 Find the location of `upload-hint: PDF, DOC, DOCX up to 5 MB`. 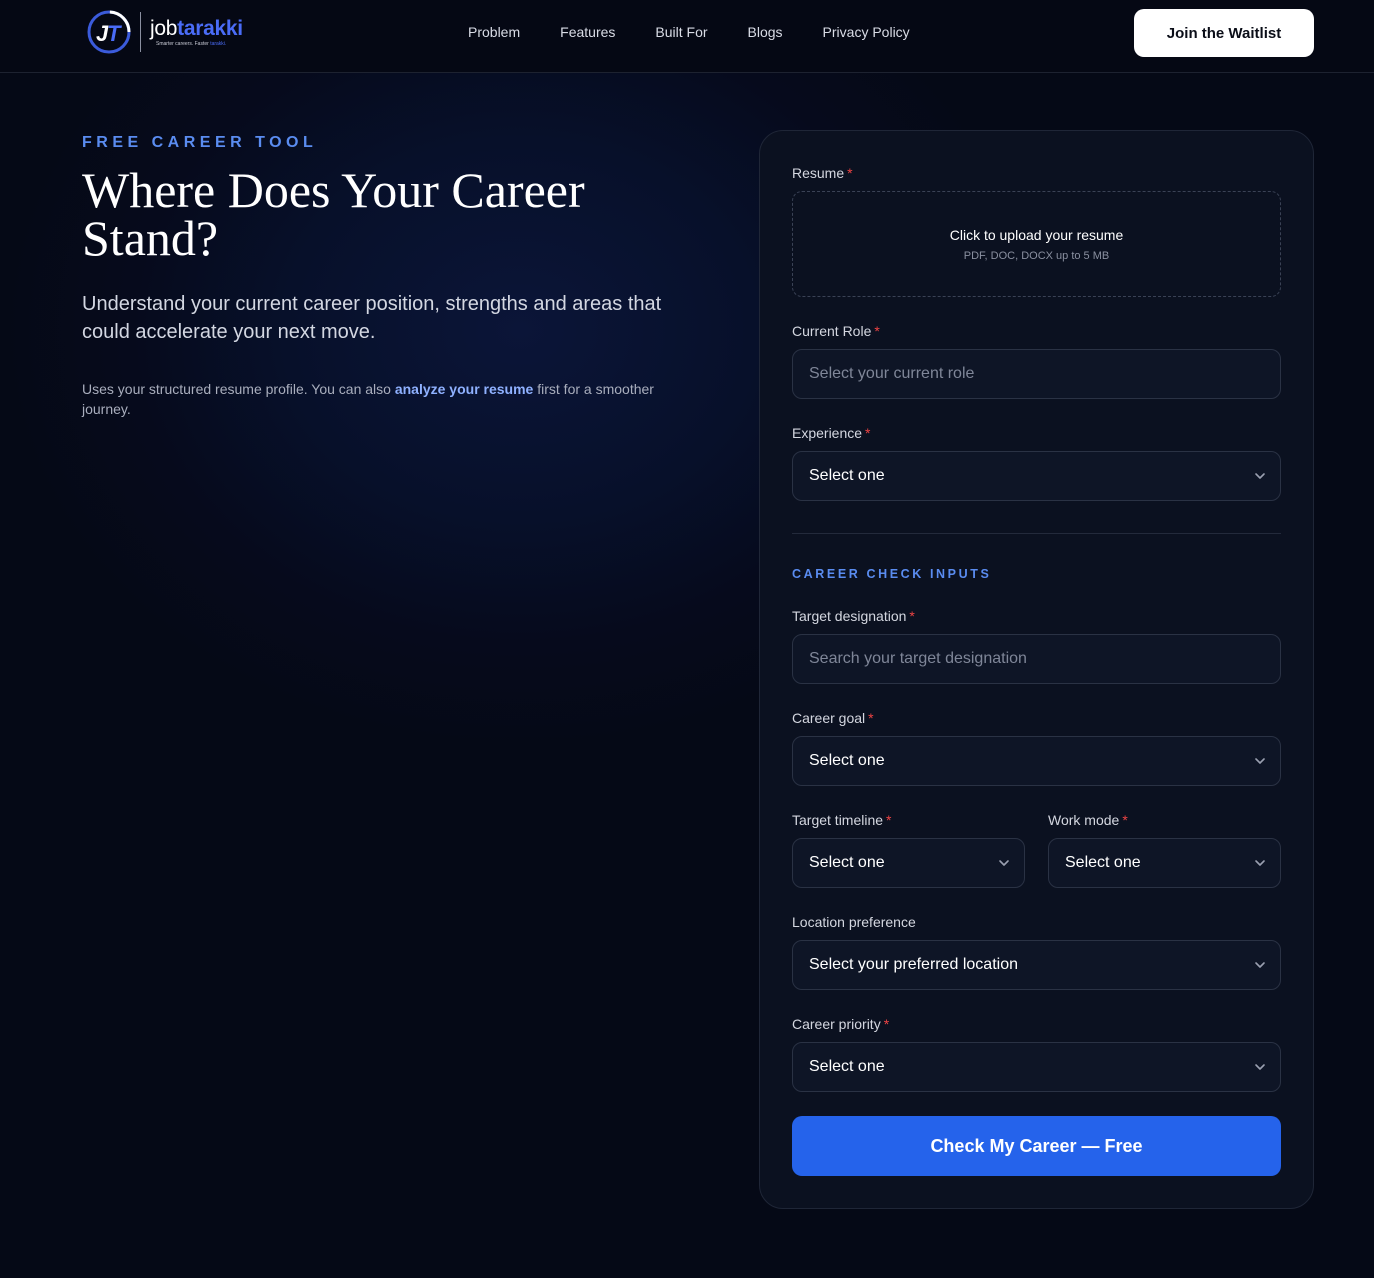

upload-hint: PDF, DOC, DOCX up to 5 MB is located at coordinates (1036, 255).